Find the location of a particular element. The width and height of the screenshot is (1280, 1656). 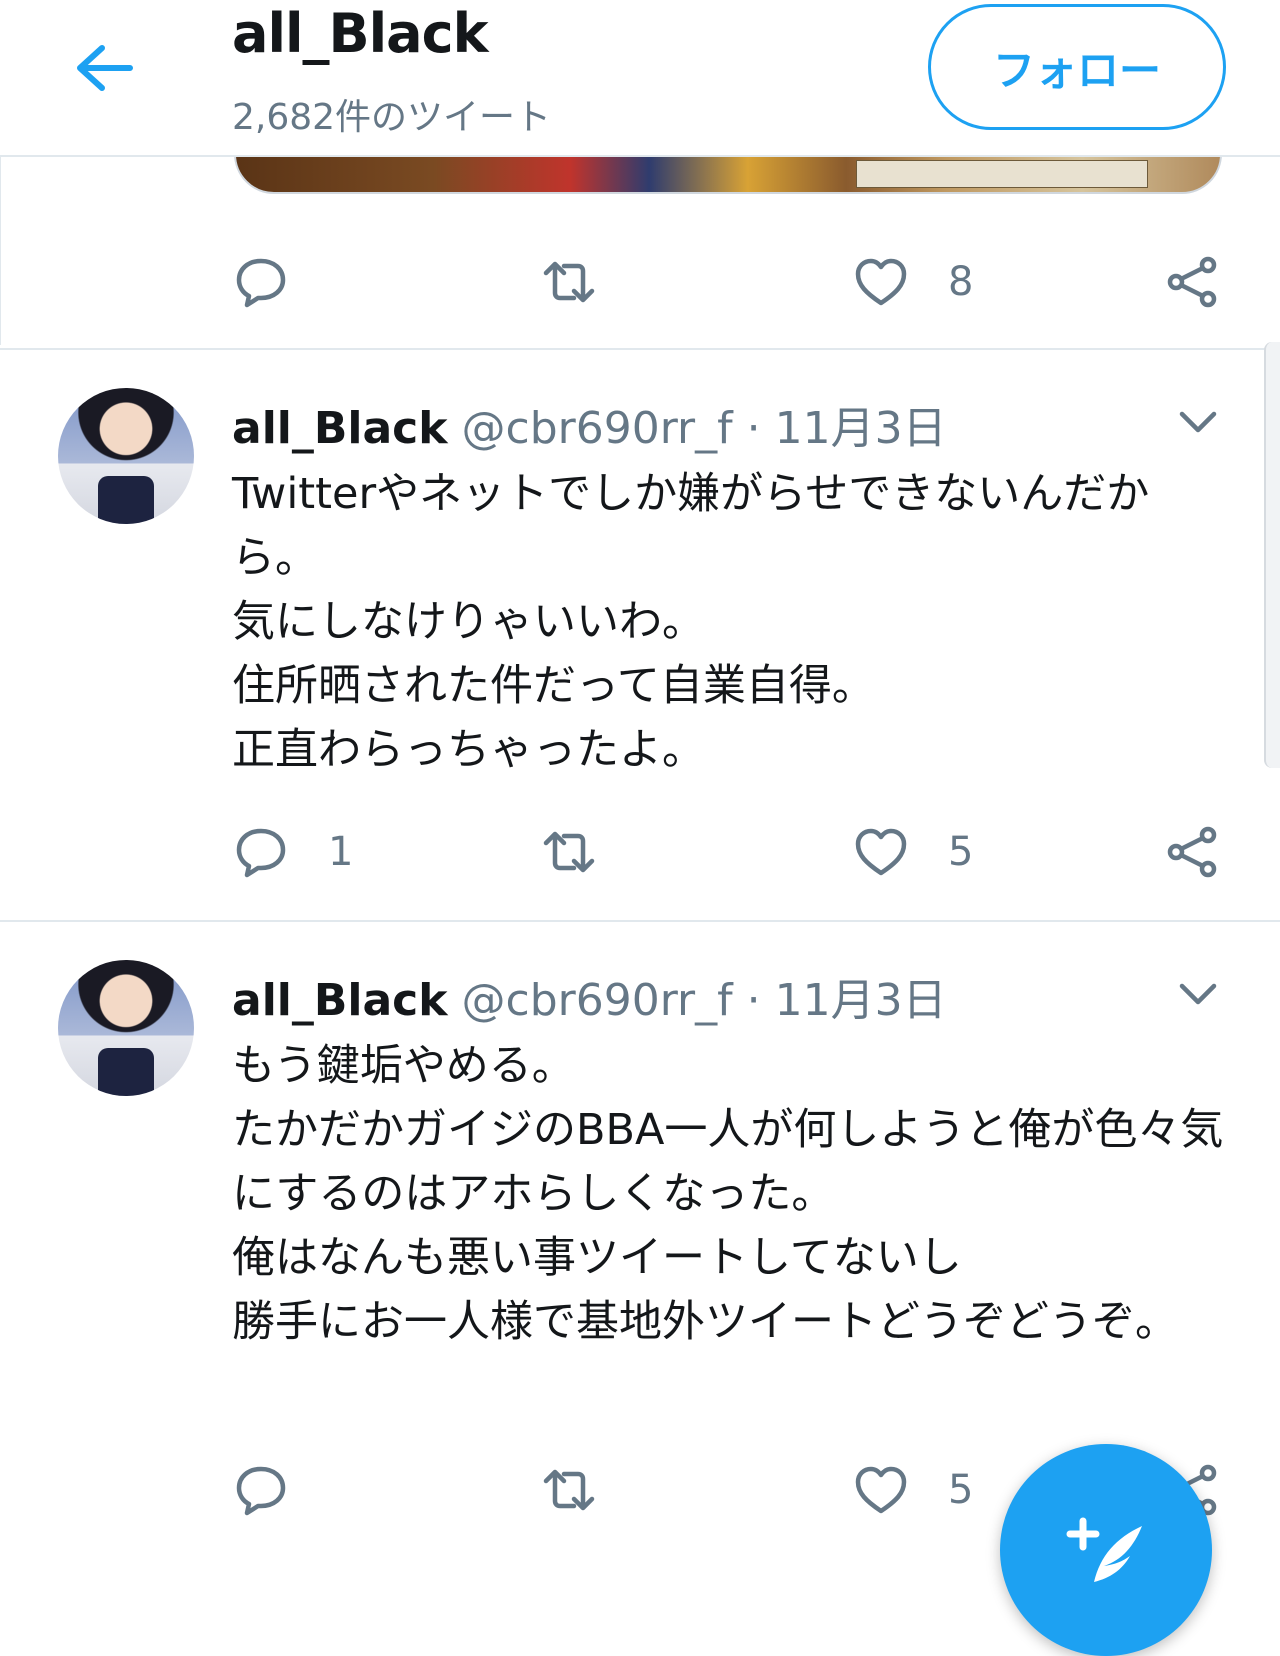

back-arrow-icon is located at coordinates (104, 68).